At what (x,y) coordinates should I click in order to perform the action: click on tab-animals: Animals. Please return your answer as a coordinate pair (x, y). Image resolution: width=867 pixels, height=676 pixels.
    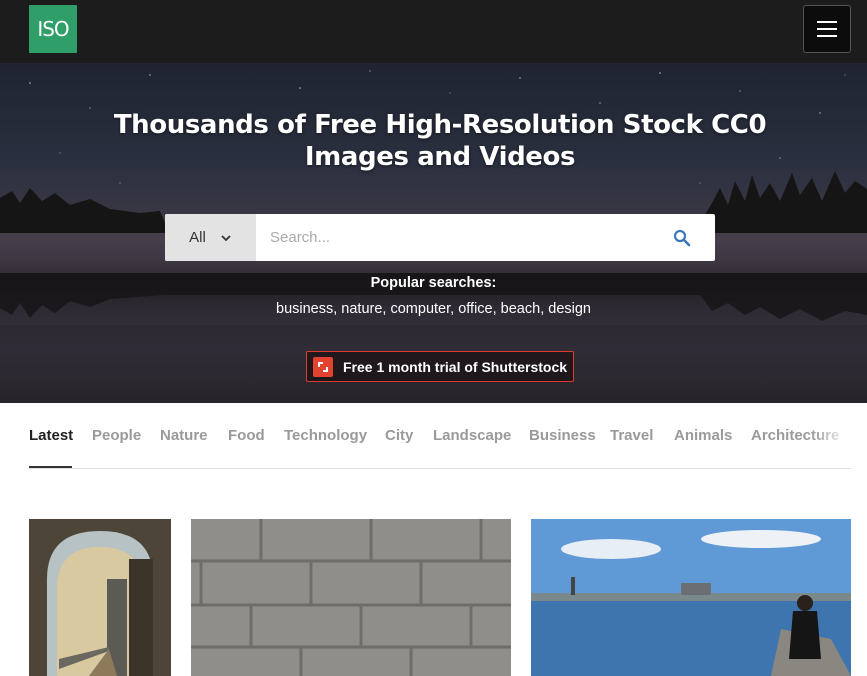
    Looking at the image, I should click on (703, 435).